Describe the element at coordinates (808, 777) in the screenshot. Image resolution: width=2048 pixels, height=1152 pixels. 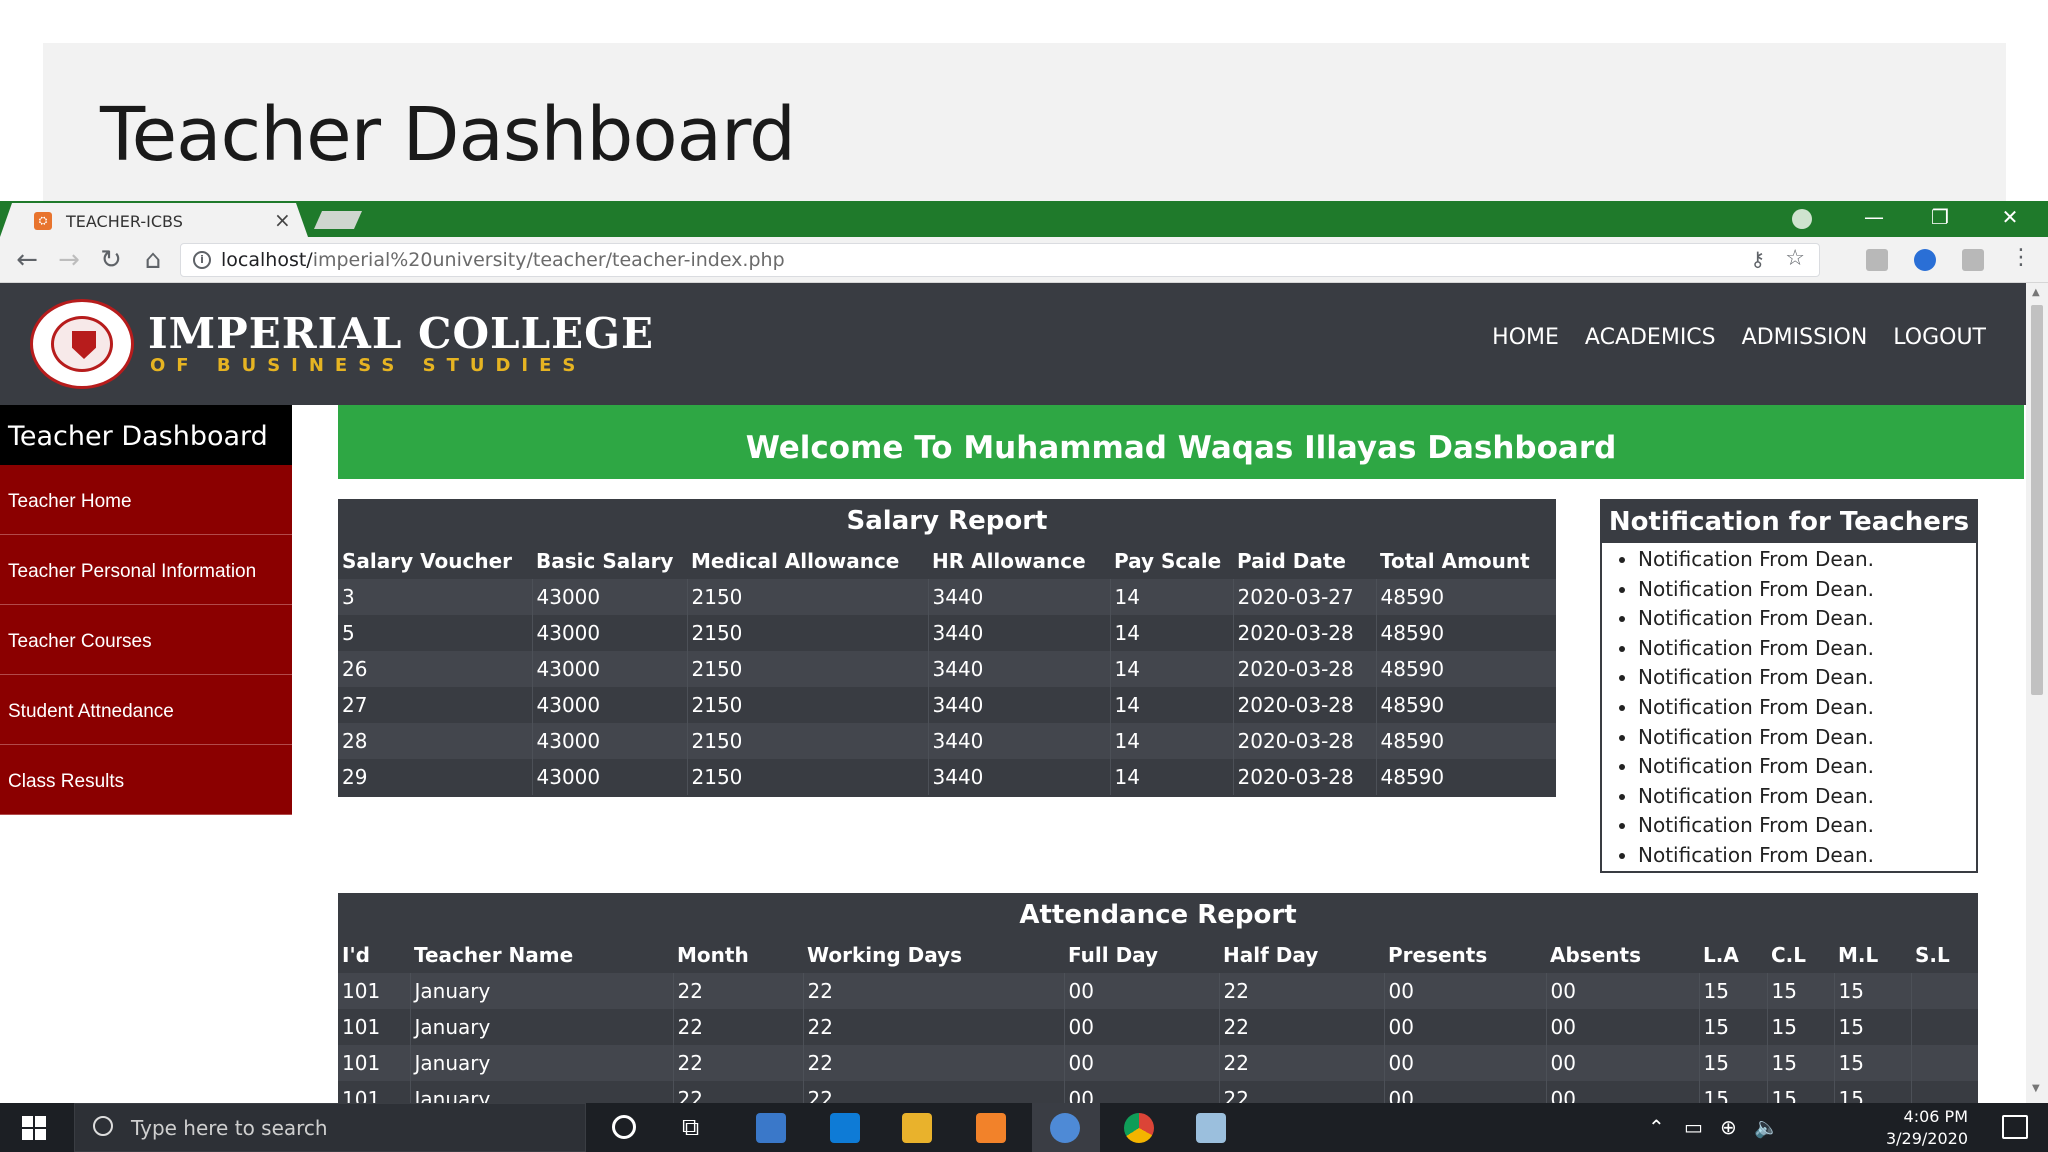
I see `salary-cell: 2150` at that location.